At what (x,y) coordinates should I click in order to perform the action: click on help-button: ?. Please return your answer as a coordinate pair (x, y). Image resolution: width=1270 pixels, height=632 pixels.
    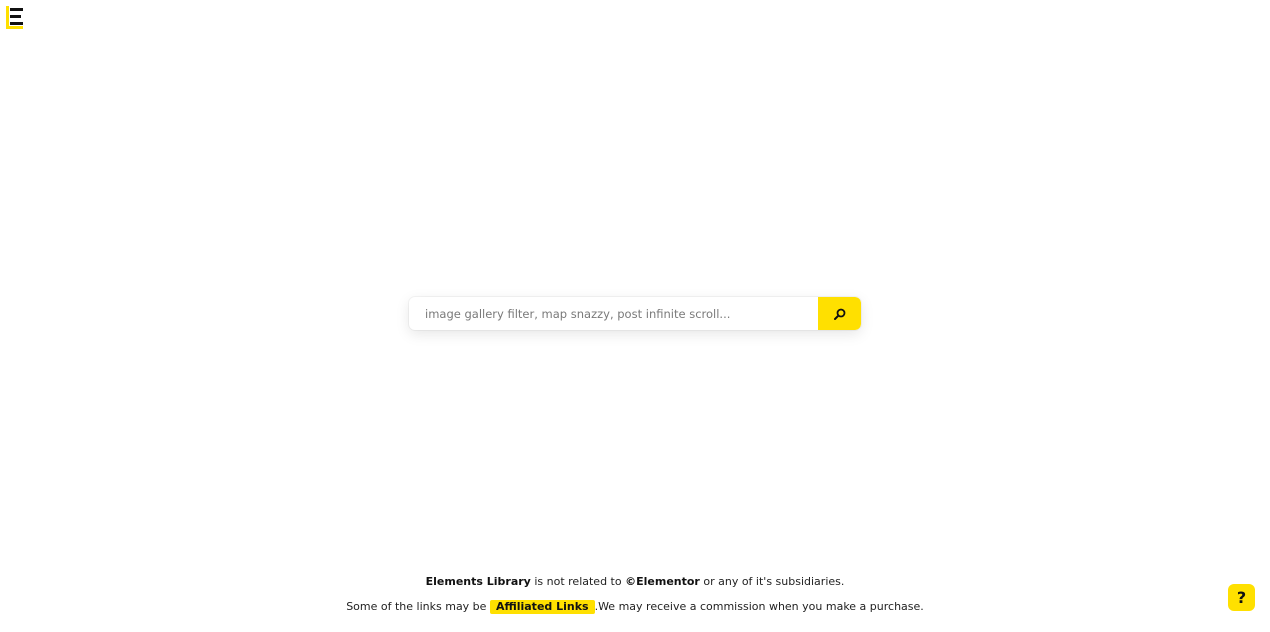
    Looking at the image, I should click on (1241, 597).